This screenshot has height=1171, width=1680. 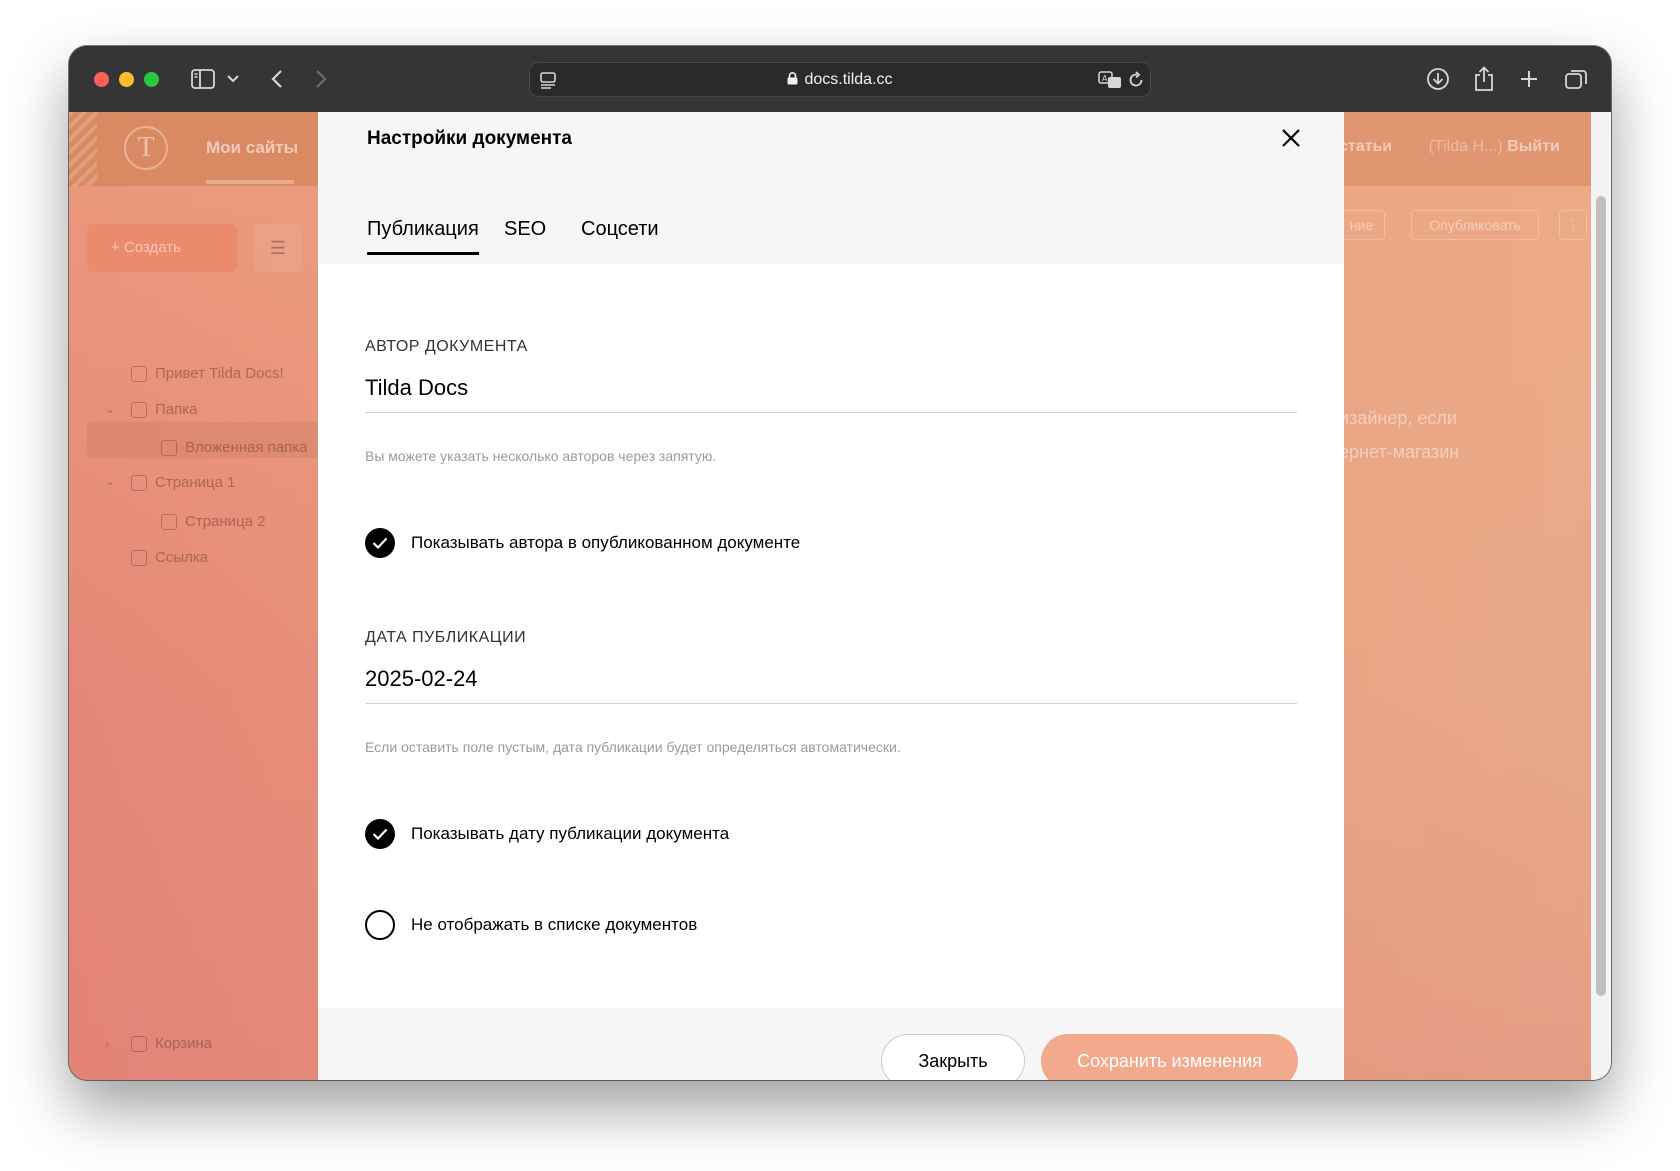 I want to click on tab-overview-icon, so click(x=1576, y=79).